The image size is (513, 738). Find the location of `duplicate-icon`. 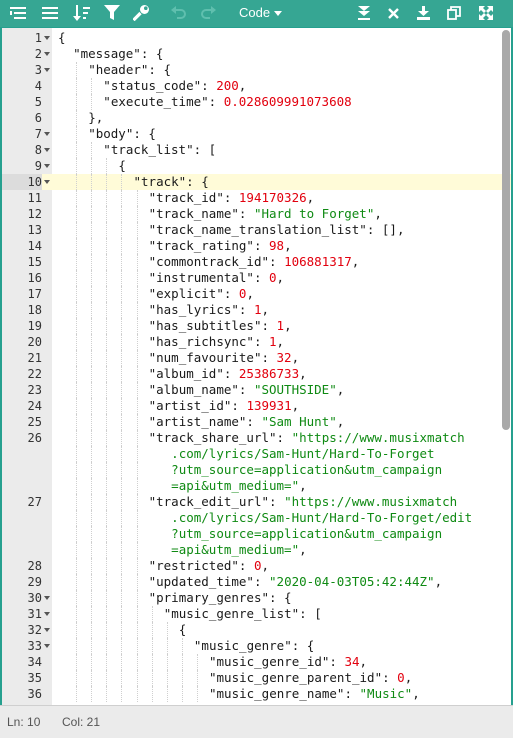

duplicate-icon is located at coordinates (454, 13).